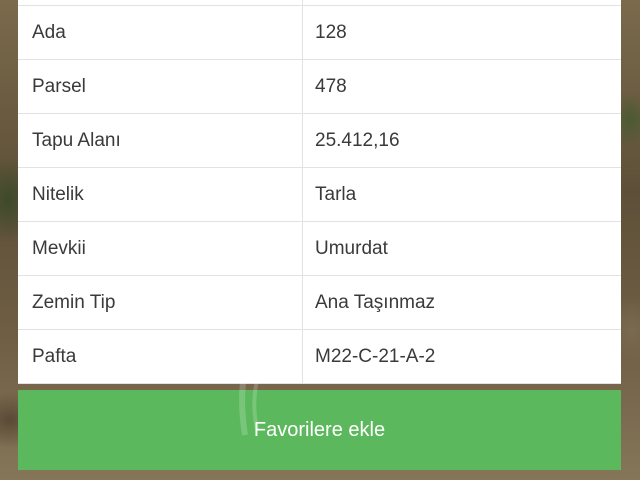 This screenshot has height=480, width=640. What do you see at coordinates (160, 86) in the screenshot?
I see `row-label: Parsel` at bounding box center [160, 86].